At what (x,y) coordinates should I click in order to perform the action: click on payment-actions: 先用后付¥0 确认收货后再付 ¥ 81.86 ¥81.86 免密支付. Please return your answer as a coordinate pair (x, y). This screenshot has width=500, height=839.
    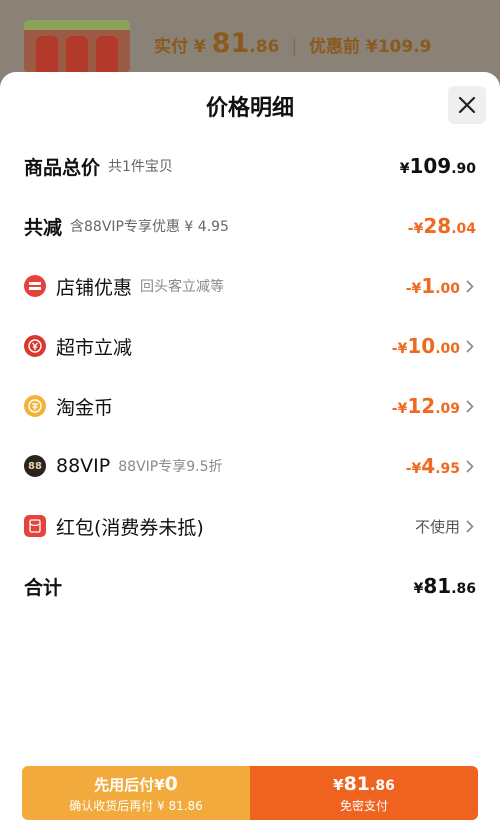
    Looking at the image, I should click on (250, 793).